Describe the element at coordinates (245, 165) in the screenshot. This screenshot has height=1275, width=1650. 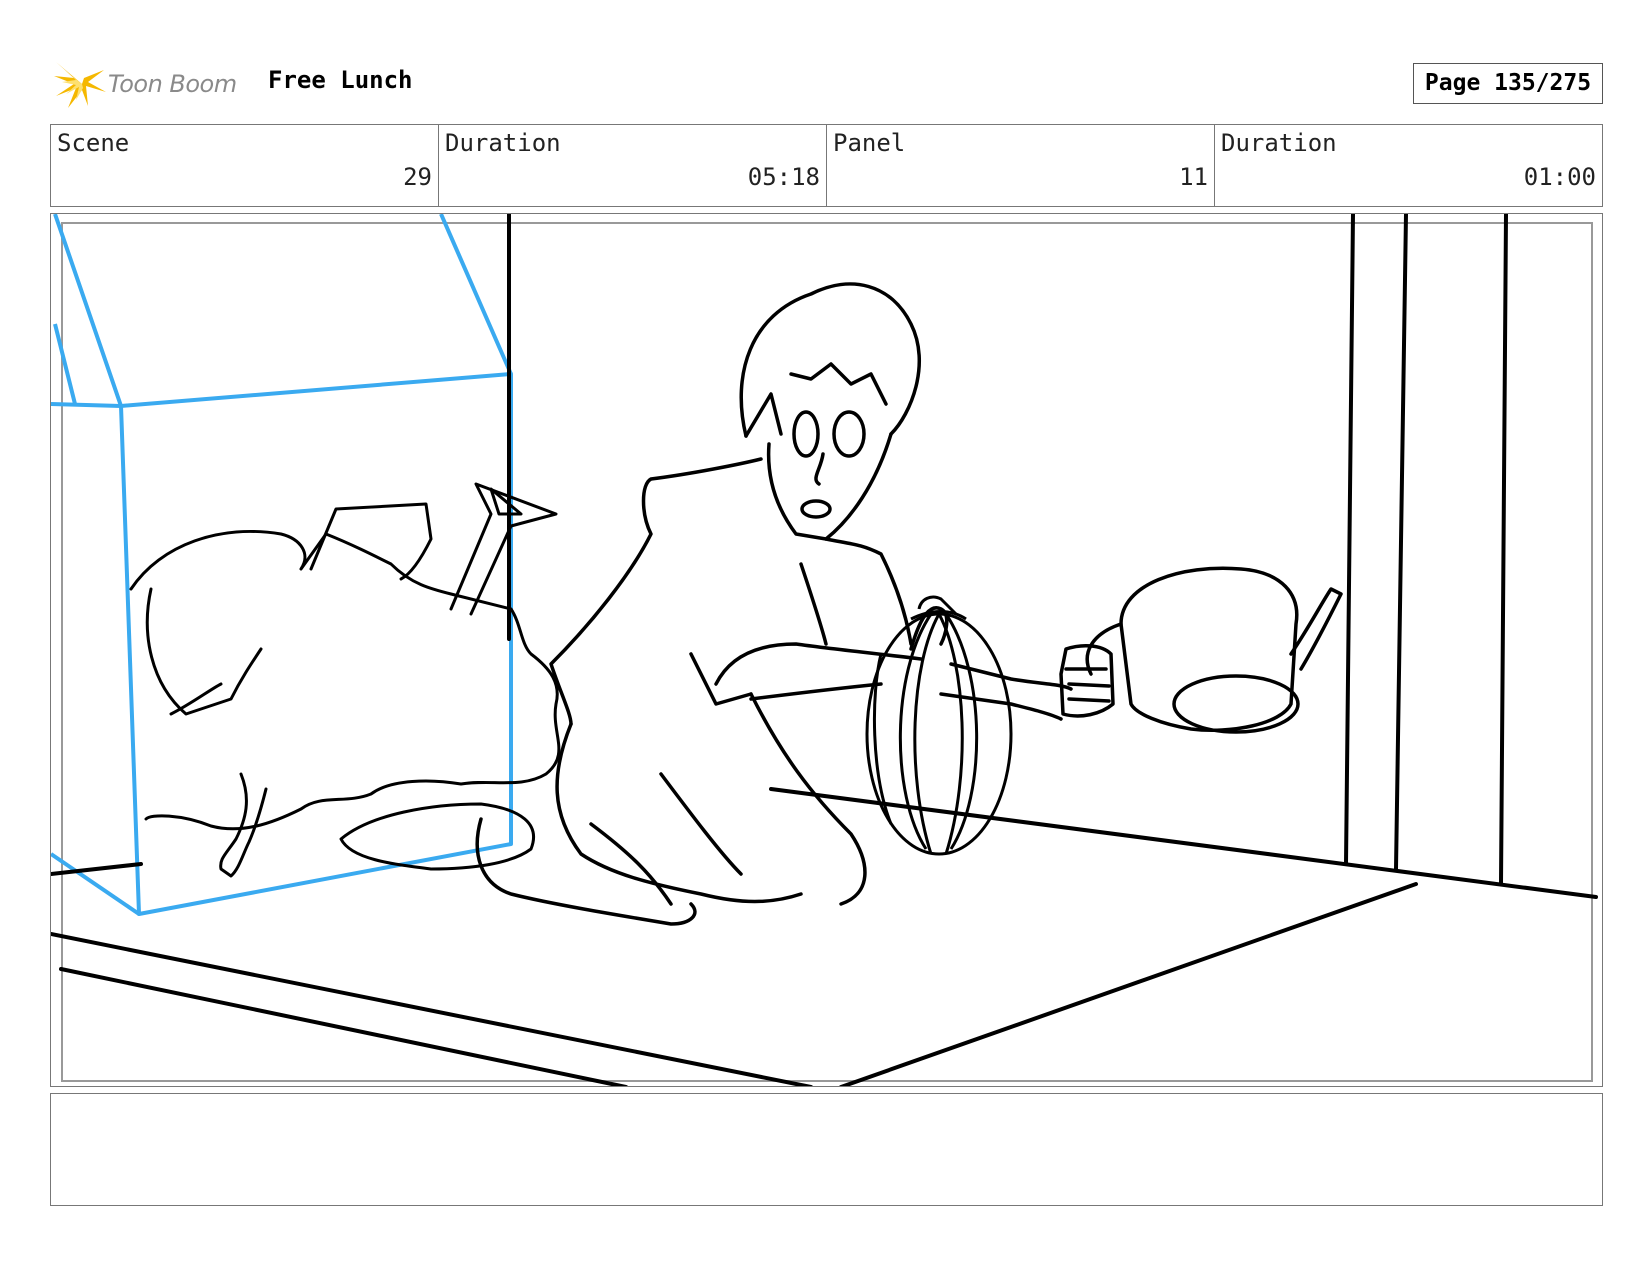
I see `scene-cell: Scene 29` at that location.